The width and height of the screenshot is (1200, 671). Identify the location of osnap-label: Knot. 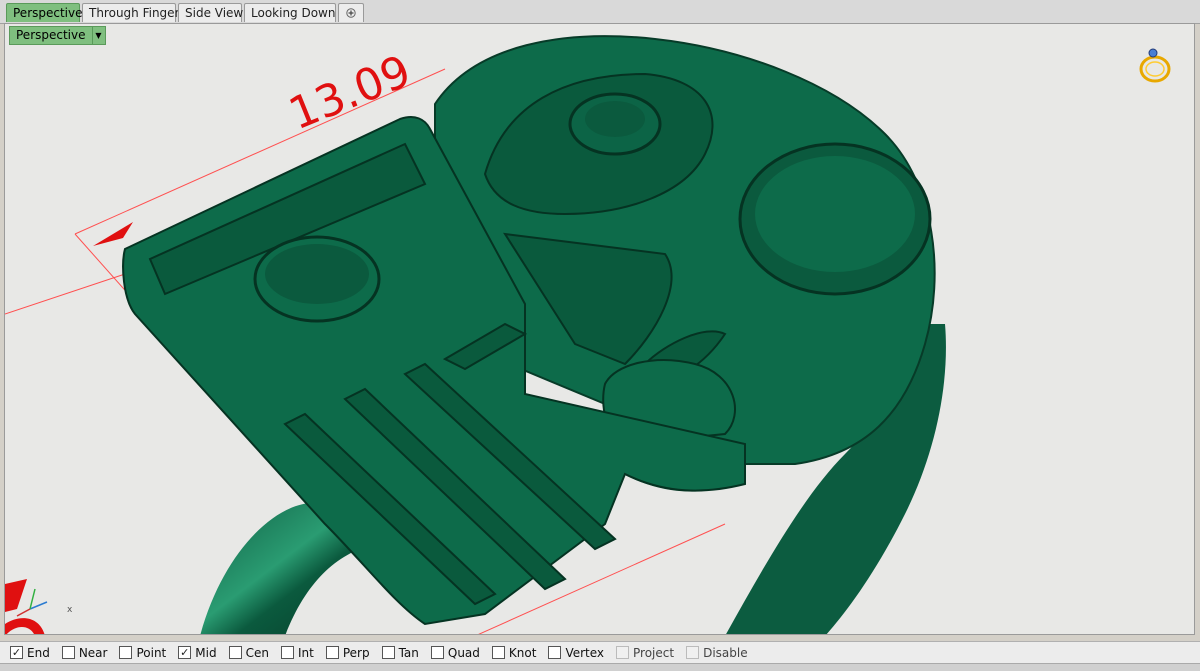
(522, 652).